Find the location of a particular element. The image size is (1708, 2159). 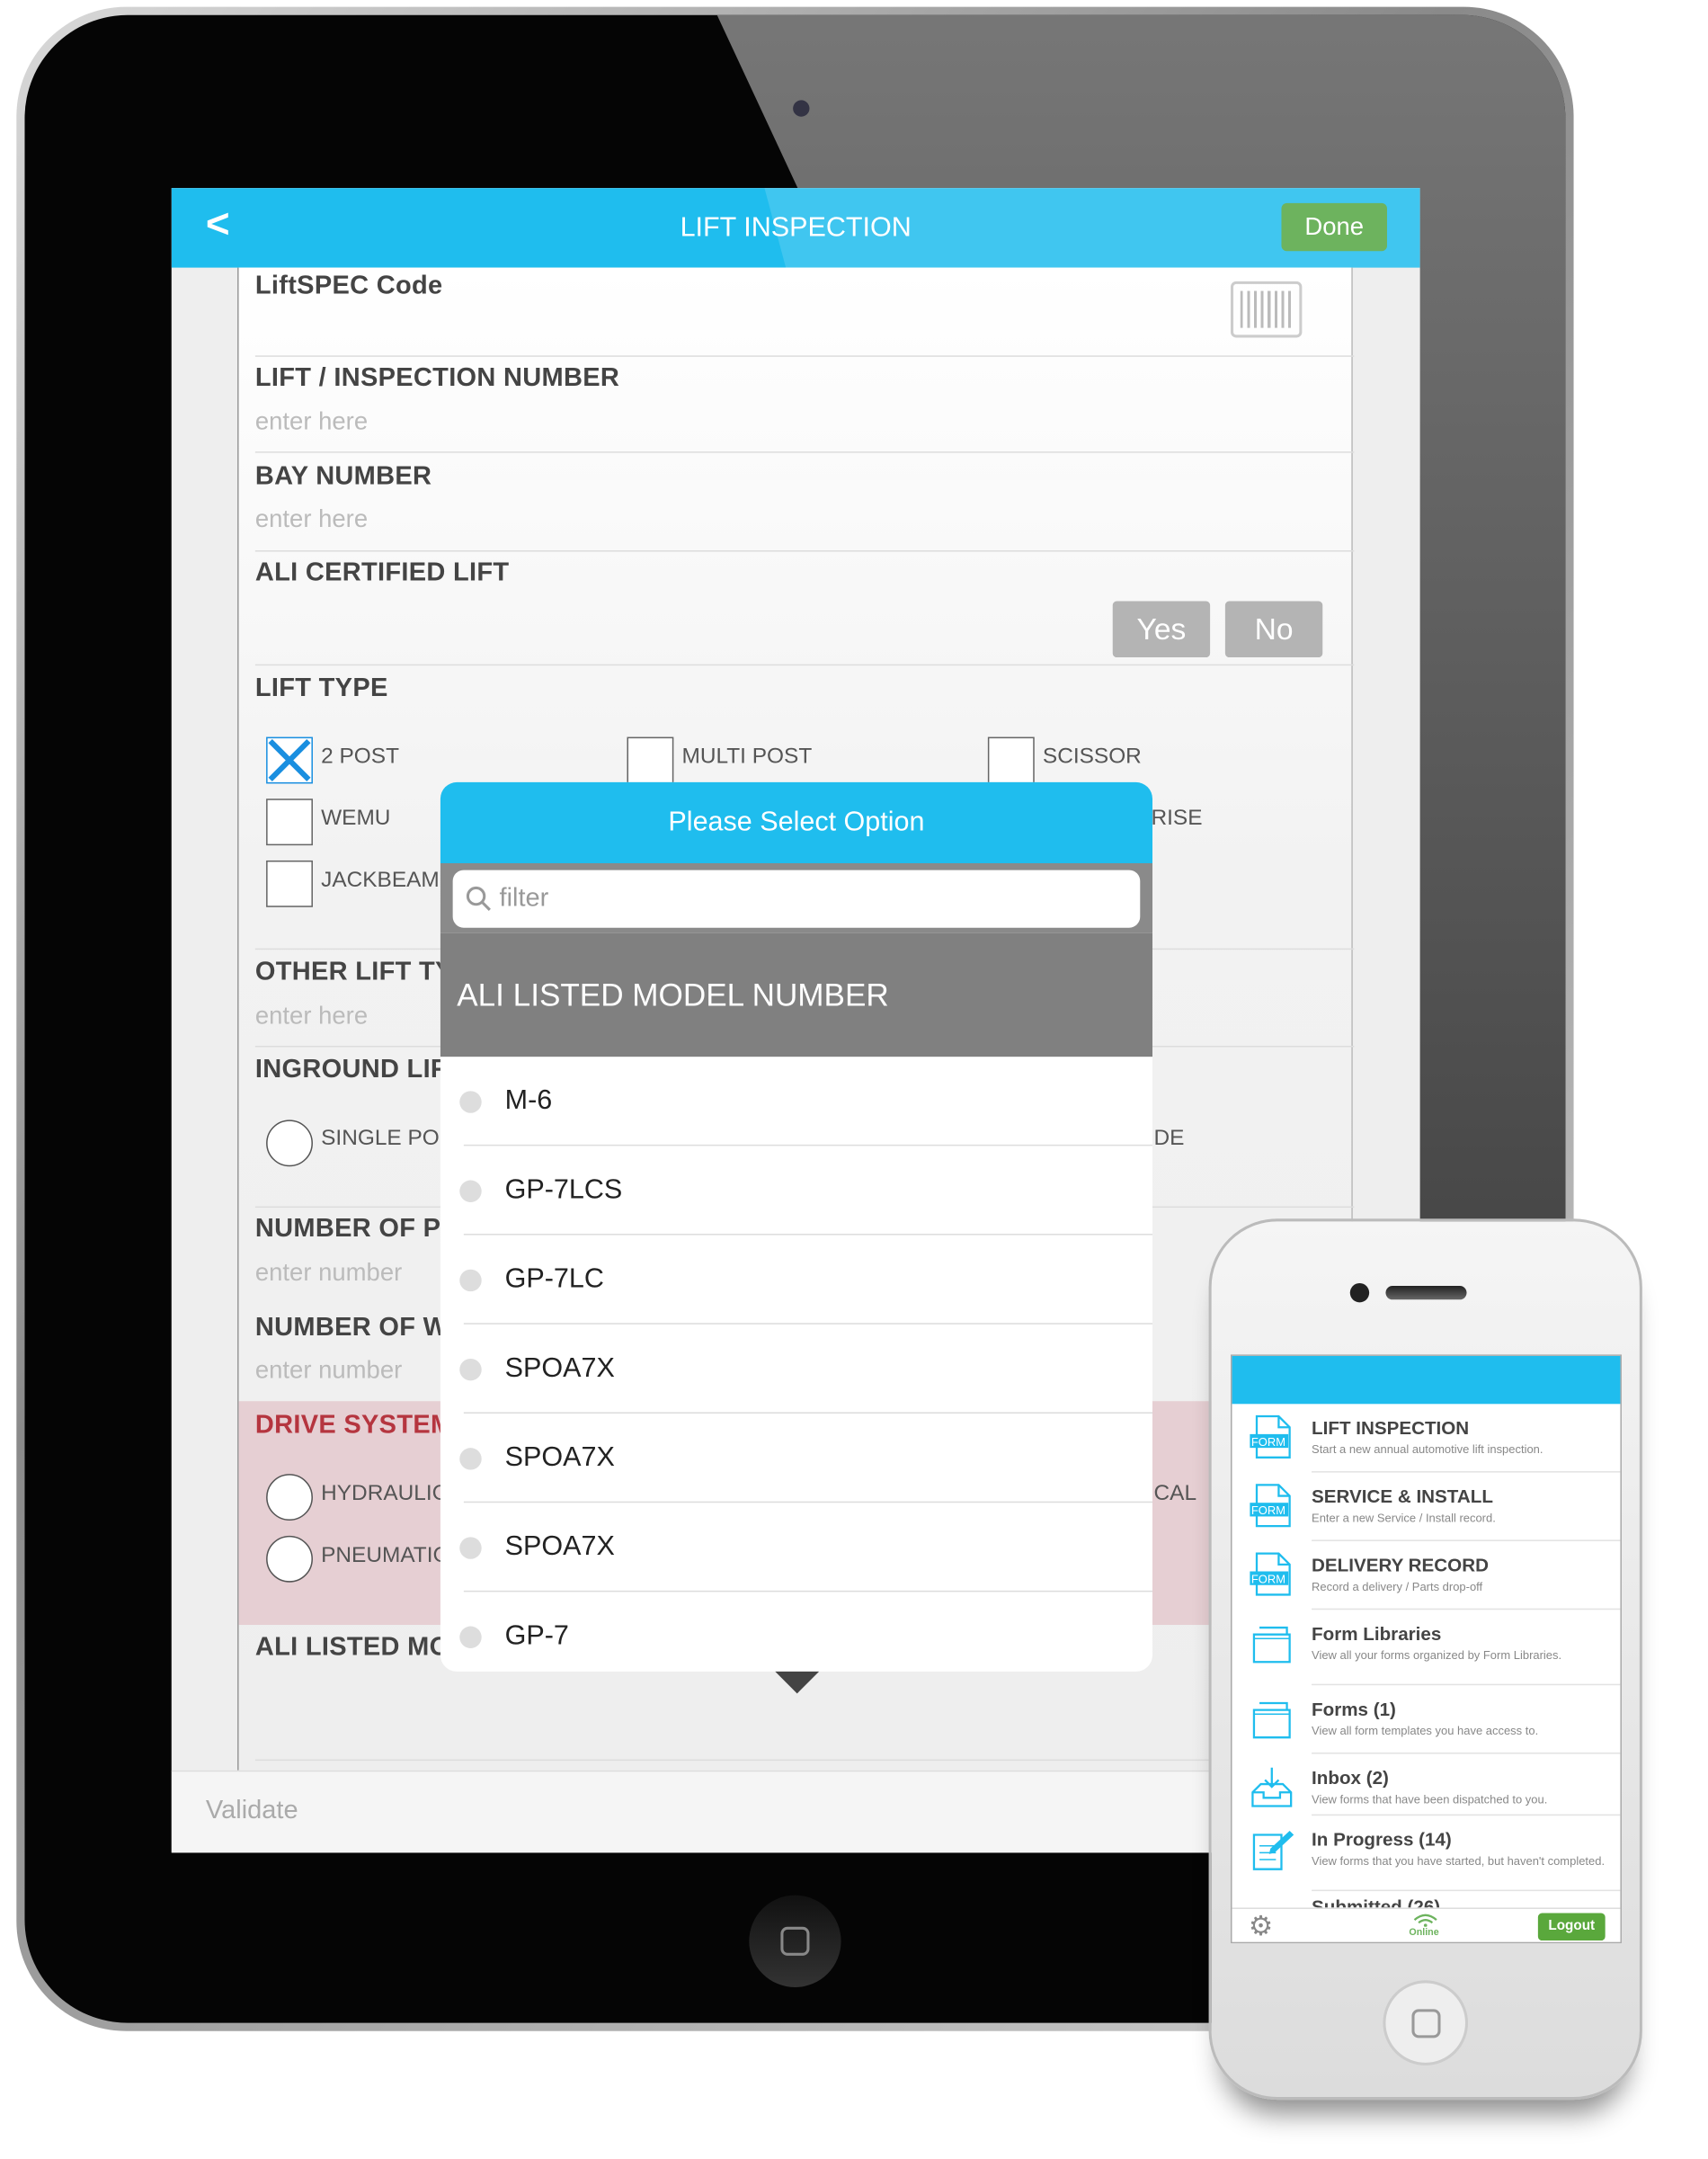

nav-bar: < LIFT INSPECTION Done is located at coordinates (795, 228).